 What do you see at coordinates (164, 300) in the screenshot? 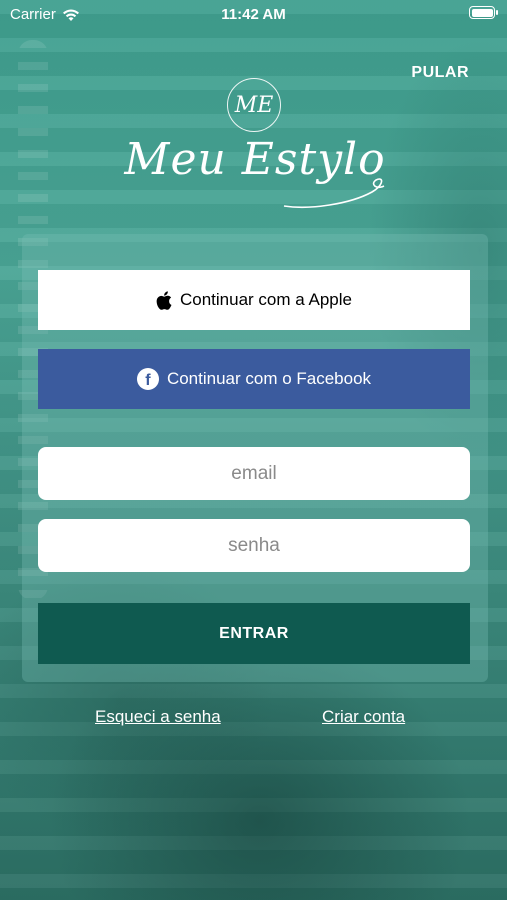
I see `apple-icon` at bounding box center [164, 300].